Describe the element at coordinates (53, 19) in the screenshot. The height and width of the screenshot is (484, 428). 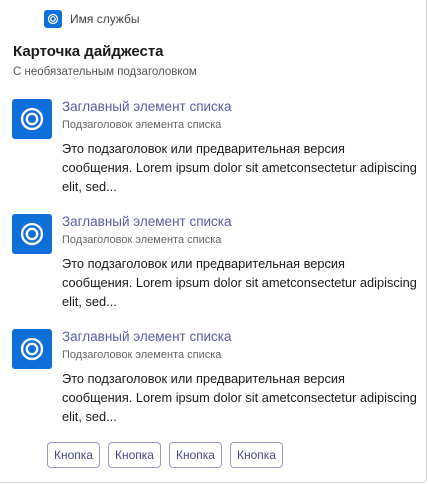
I see `service-logo-icon` at that location.